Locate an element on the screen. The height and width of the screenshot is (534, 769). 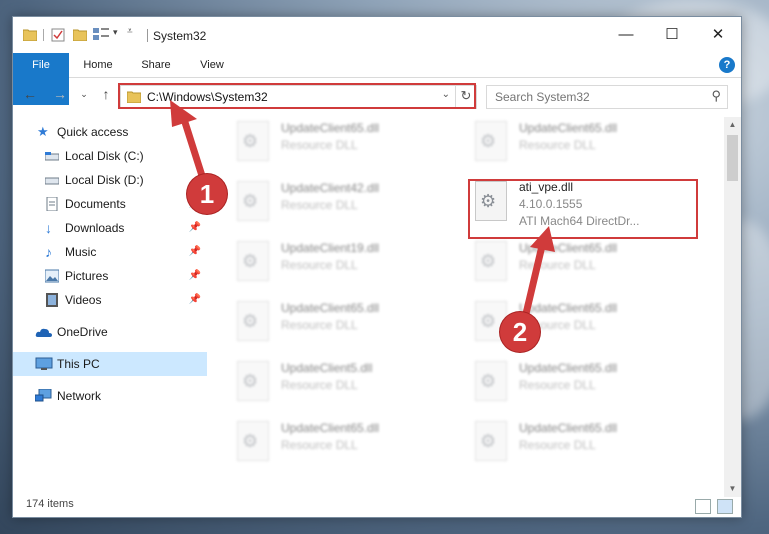
scroll-up-icon: ▲ is located at coordinates (732, 125).